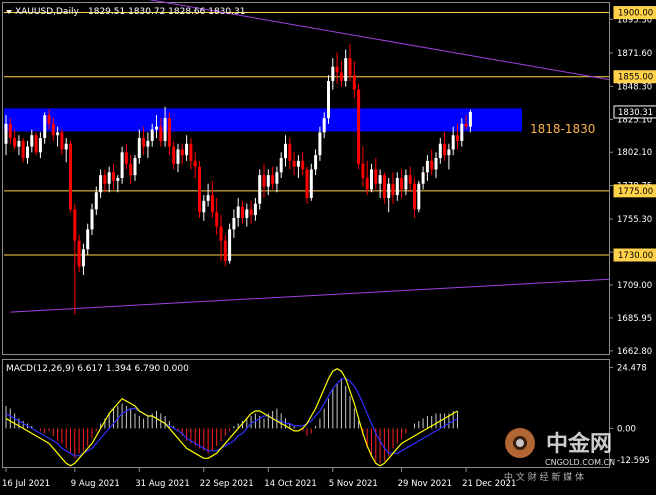 The width and height of the screenshot is (656, 495). Describe the element at coordinates (635, 256) in the screenshot. I see `level-tag-label: 1730.00` at that location.